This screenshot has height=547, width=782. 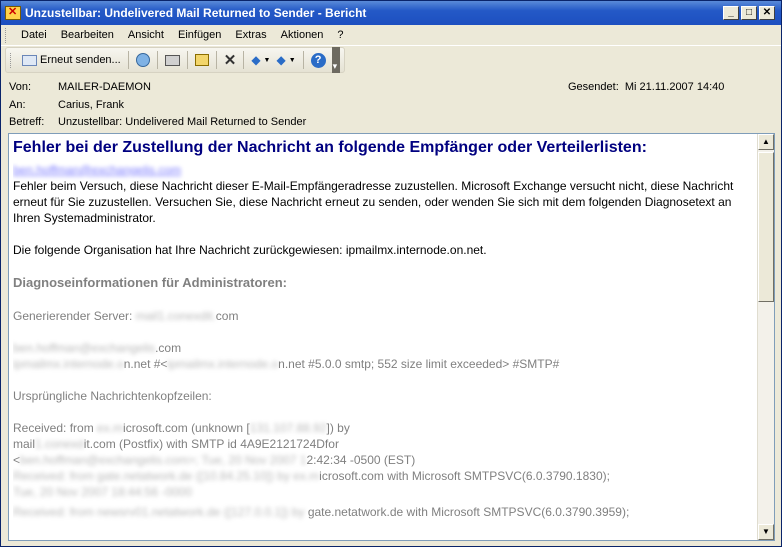 What do you see at coordinates (104, 87) in the screenshot?
I see `from-value: MAILER-DAEMON` at bounding box center [104, 87].